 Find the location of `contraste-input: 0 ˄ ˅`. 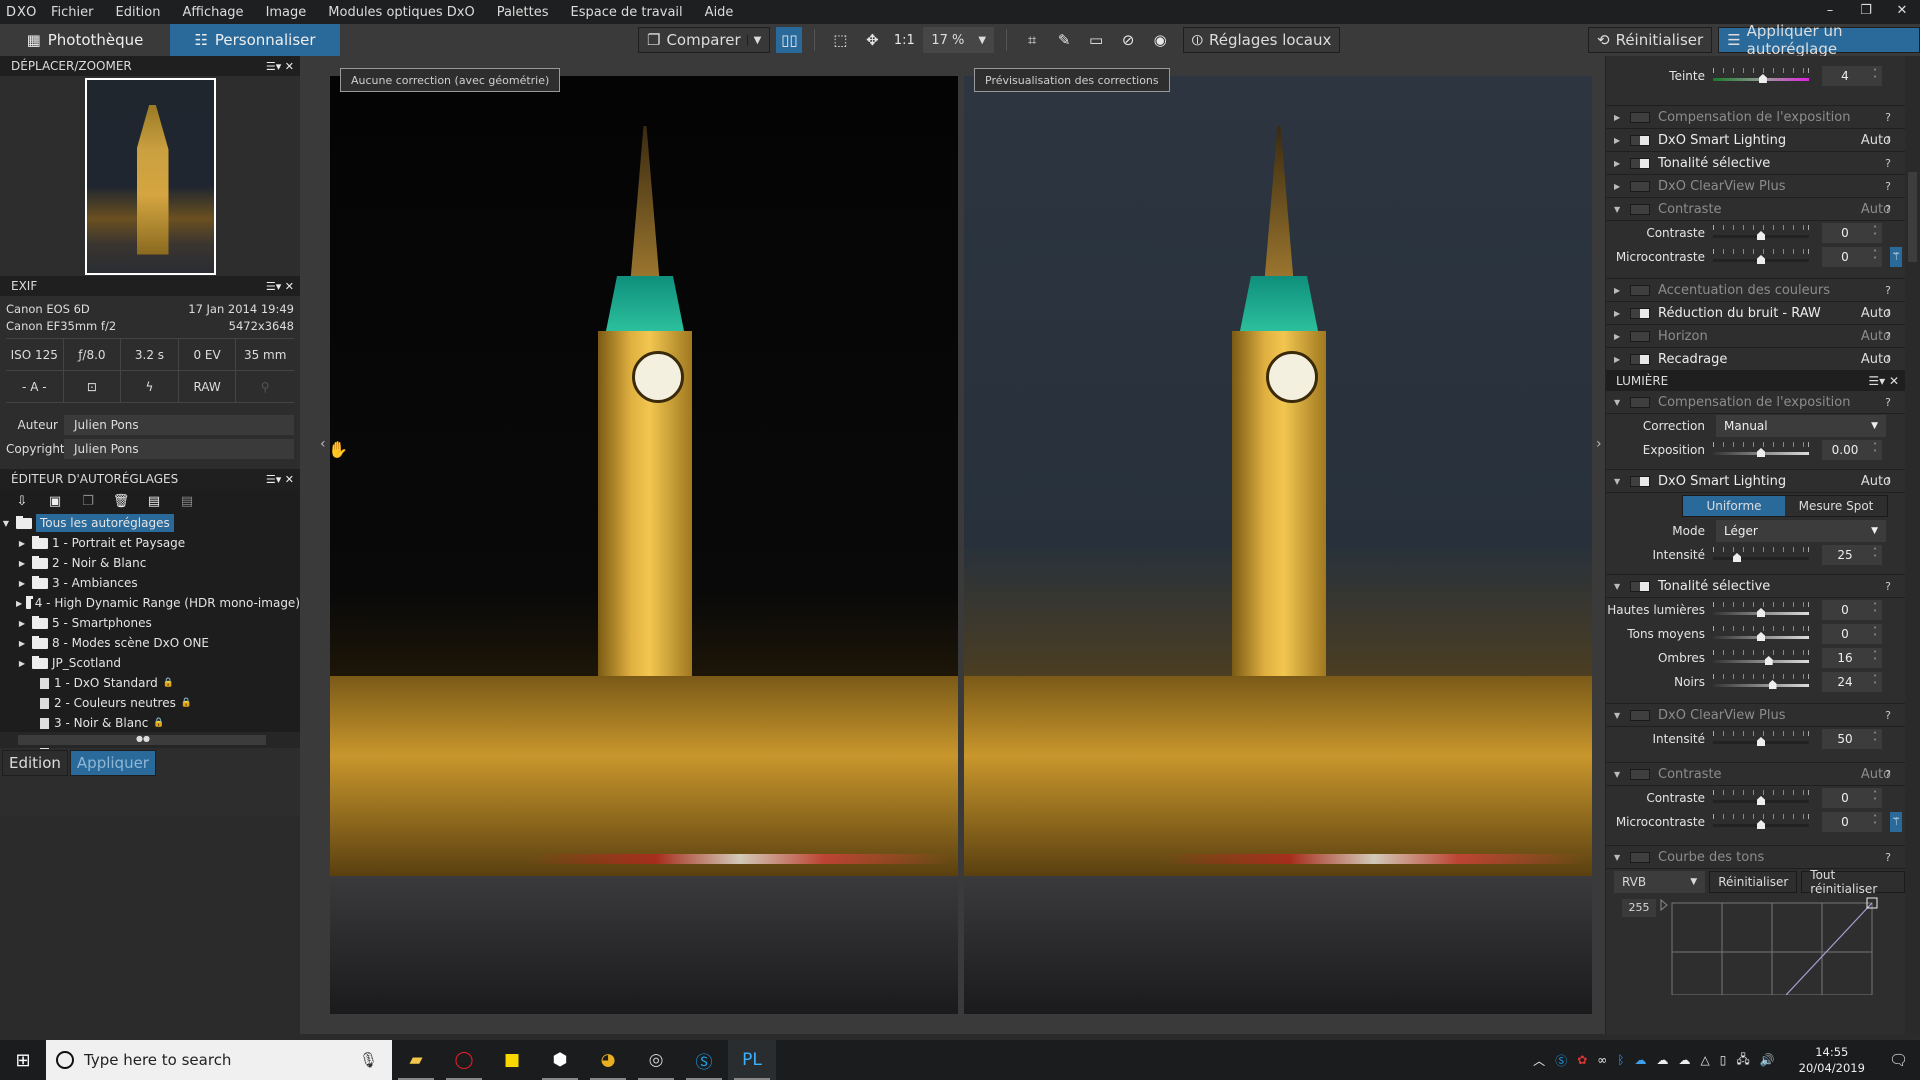

contraste-input: 0 ˄ ˅ is located at coordinates (1852, 798).